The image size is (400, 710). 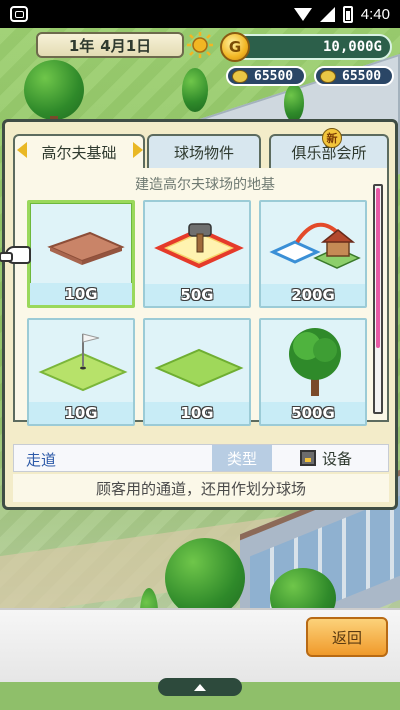 What do you see at coordinates (313, 295) in the screenshot?
I see `item-price: 200G` at bounding box center [313, 295].